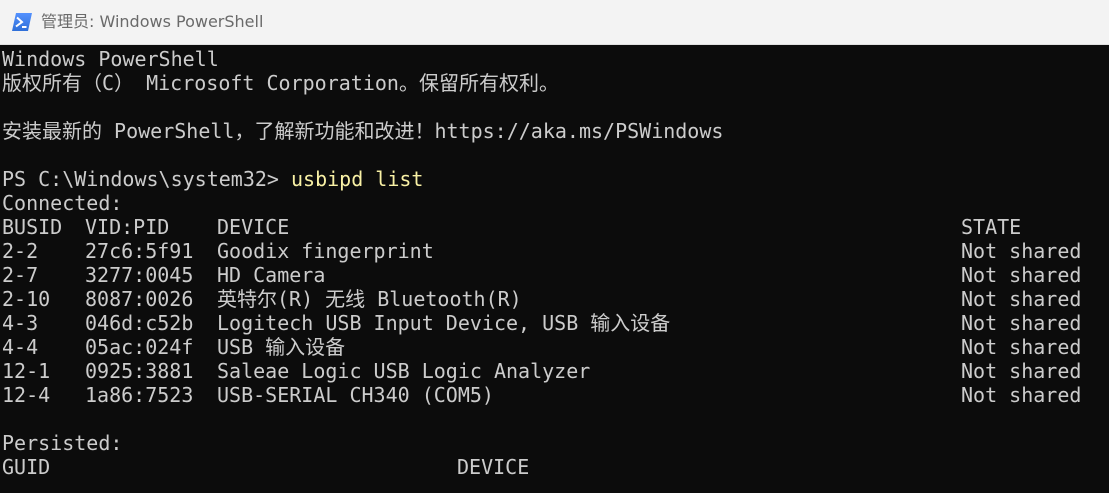  Describe the element at coordinates (991, 227) in the screenshot. I see `header-state: STATE` at that location.